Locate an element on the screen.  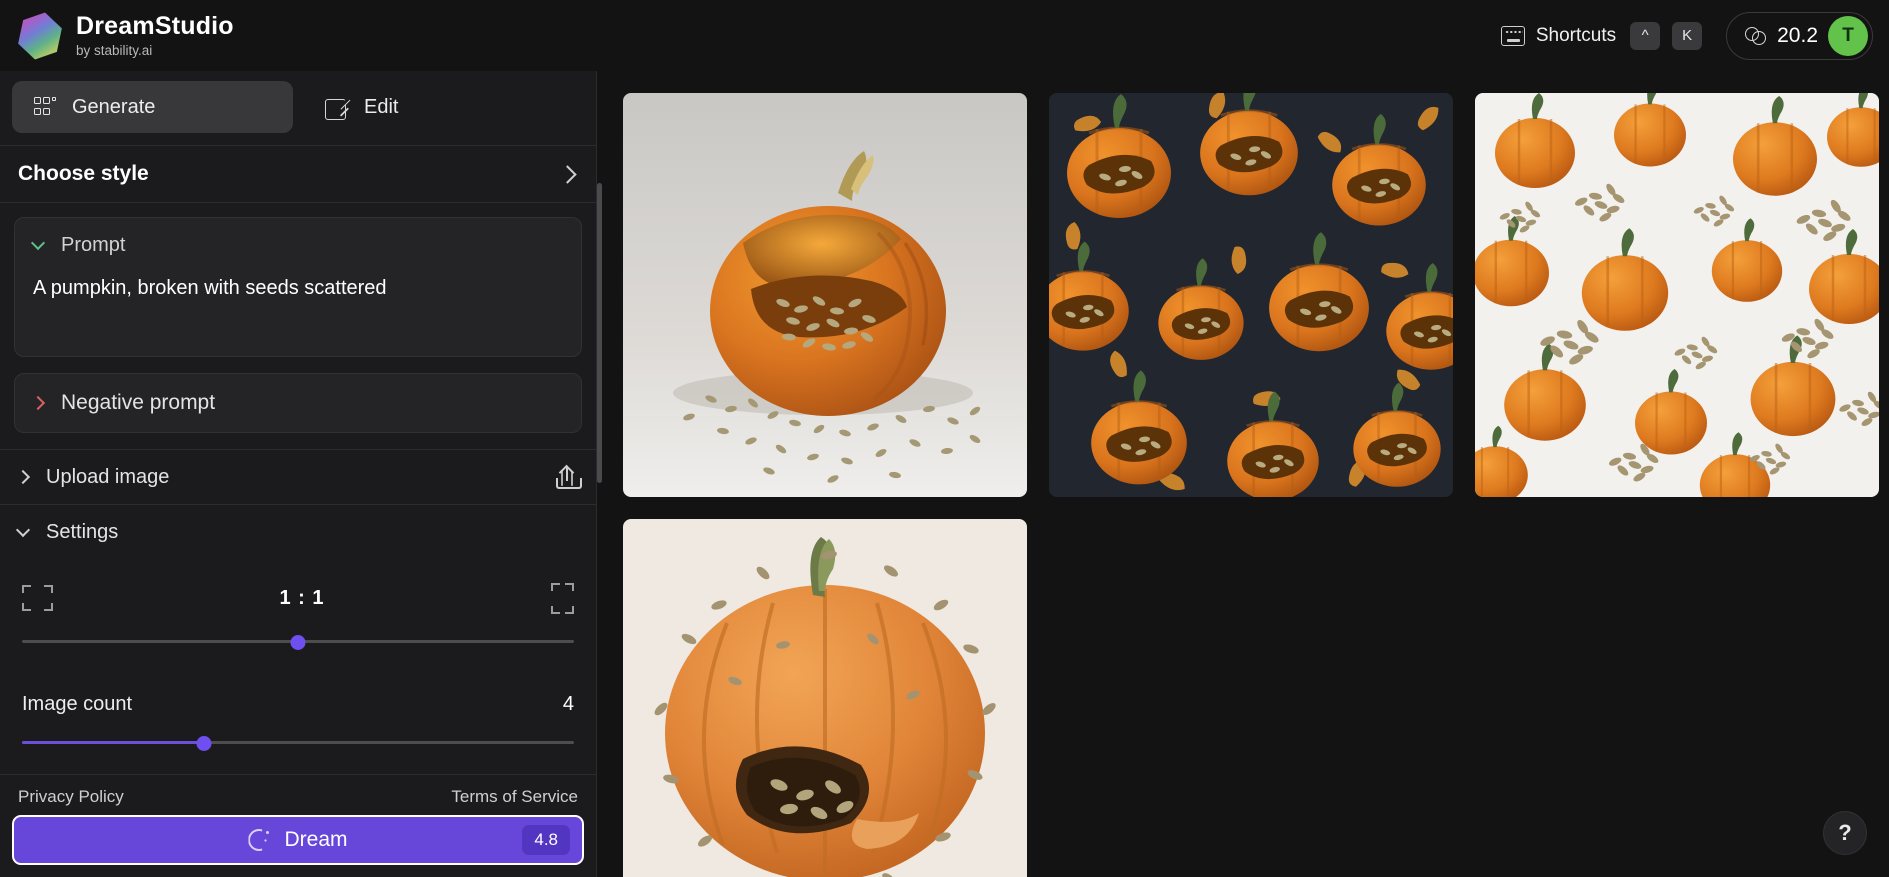
image-count-slider is located at coordinates (298, 742).